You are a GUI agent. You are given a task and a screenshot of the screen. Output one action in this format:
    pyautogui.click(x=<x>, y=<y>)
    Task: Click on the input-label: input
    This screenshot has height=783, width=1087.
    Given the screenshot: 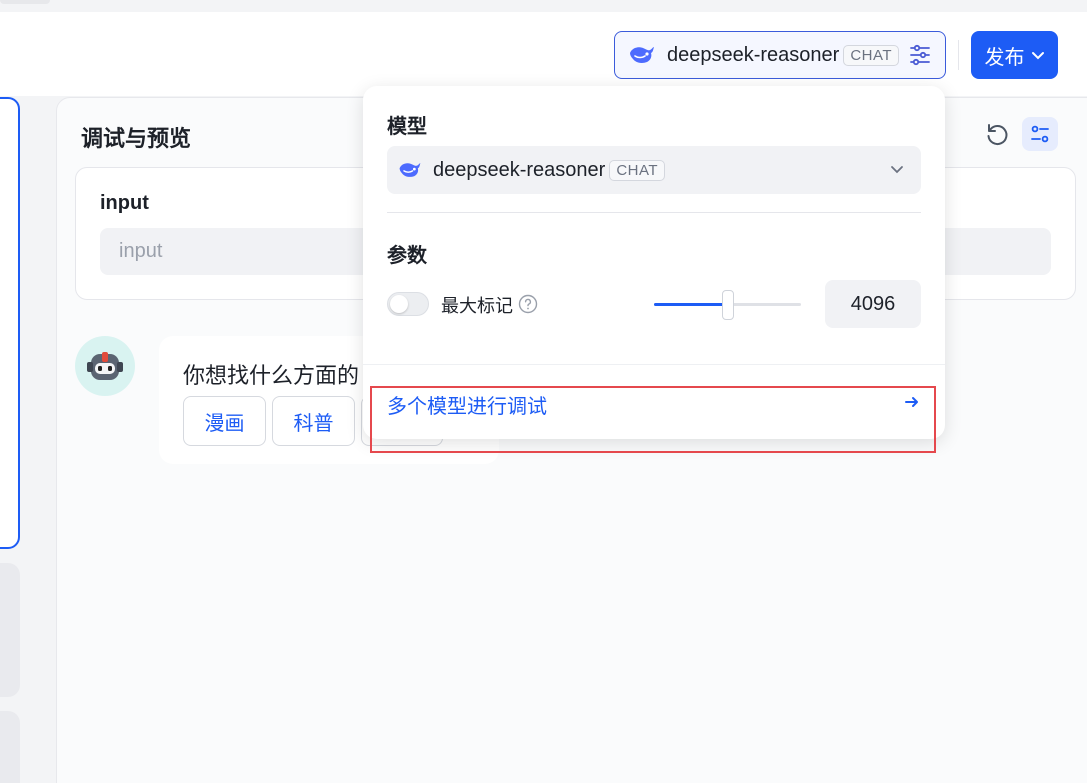 What is the action you would take?
    pyautogui.click(x=124, y=203)
    